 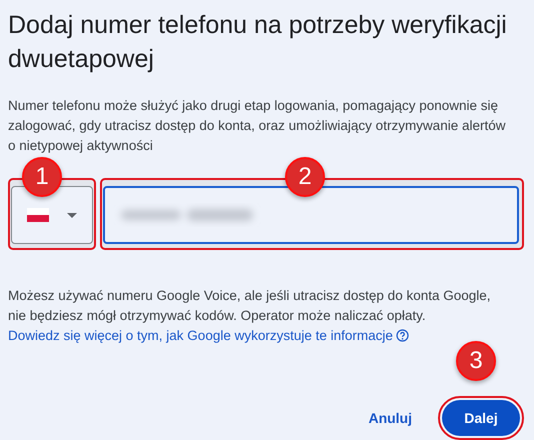 I want to click on phone-field, so click(x=311, y=215).